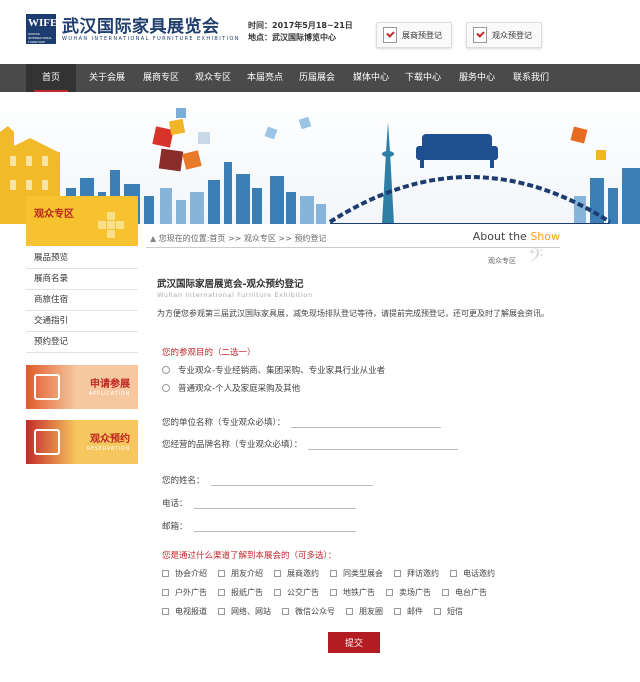 The height and width of the screenshot is (682, 640). Describe the element at coordinates (422, 35) in the screenshot. I see `exhibitor-register-label: 展商预登记` at that location.